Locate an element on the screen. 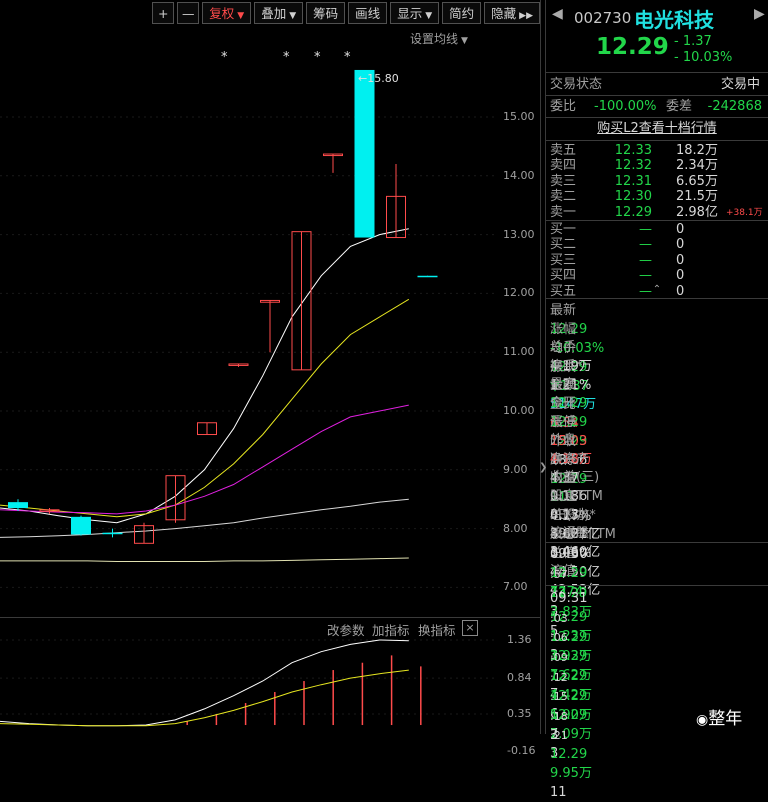 Image resolution: width=768 pixels, height=802 pixels. watermark-icon: ◉ is located at coordinates (702, 720).